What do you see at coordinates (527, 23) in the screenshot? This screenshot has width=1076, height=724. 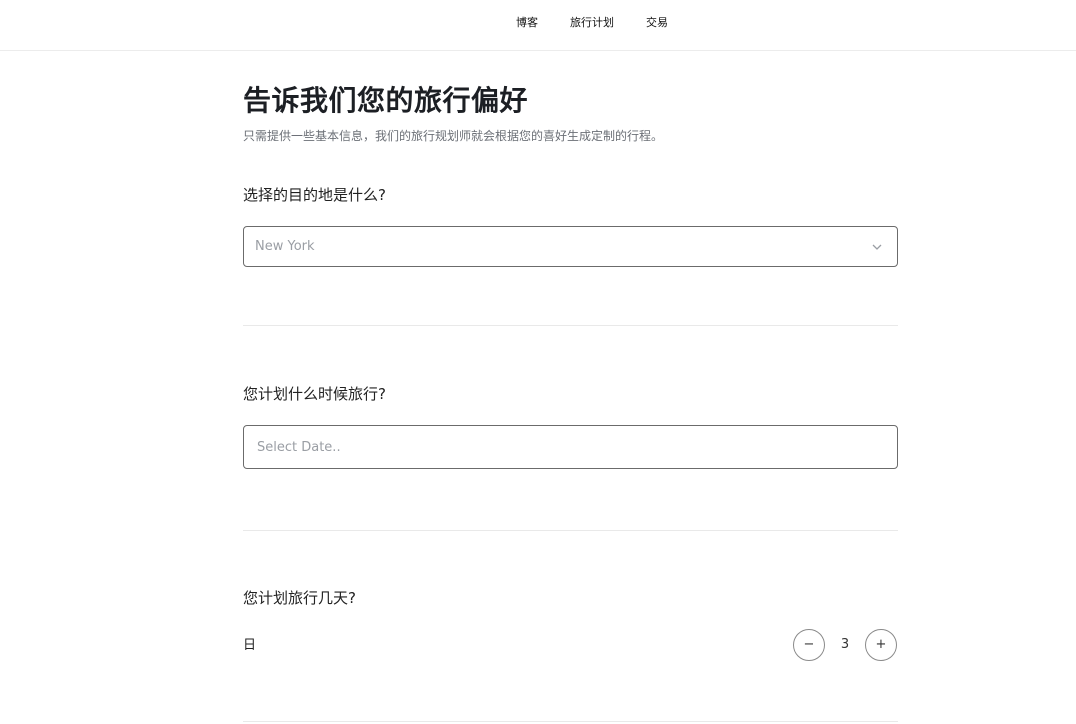 I see `nav-link-blog: 博客` at bounding box center [527, 23].